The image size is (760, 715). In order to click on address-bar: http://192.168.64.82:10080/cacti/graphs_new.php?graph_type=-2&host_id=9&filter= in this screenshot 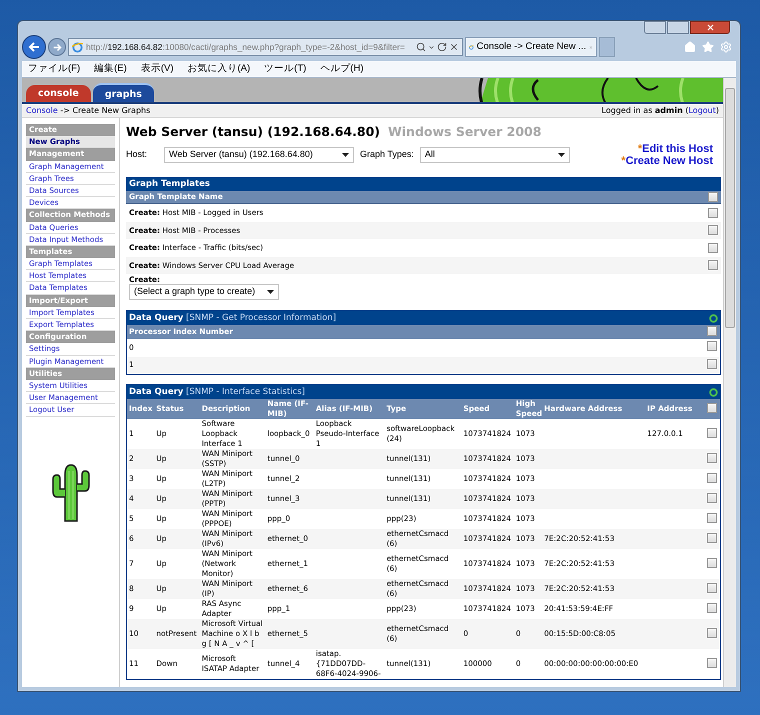, I will do `click(265, 47)`.